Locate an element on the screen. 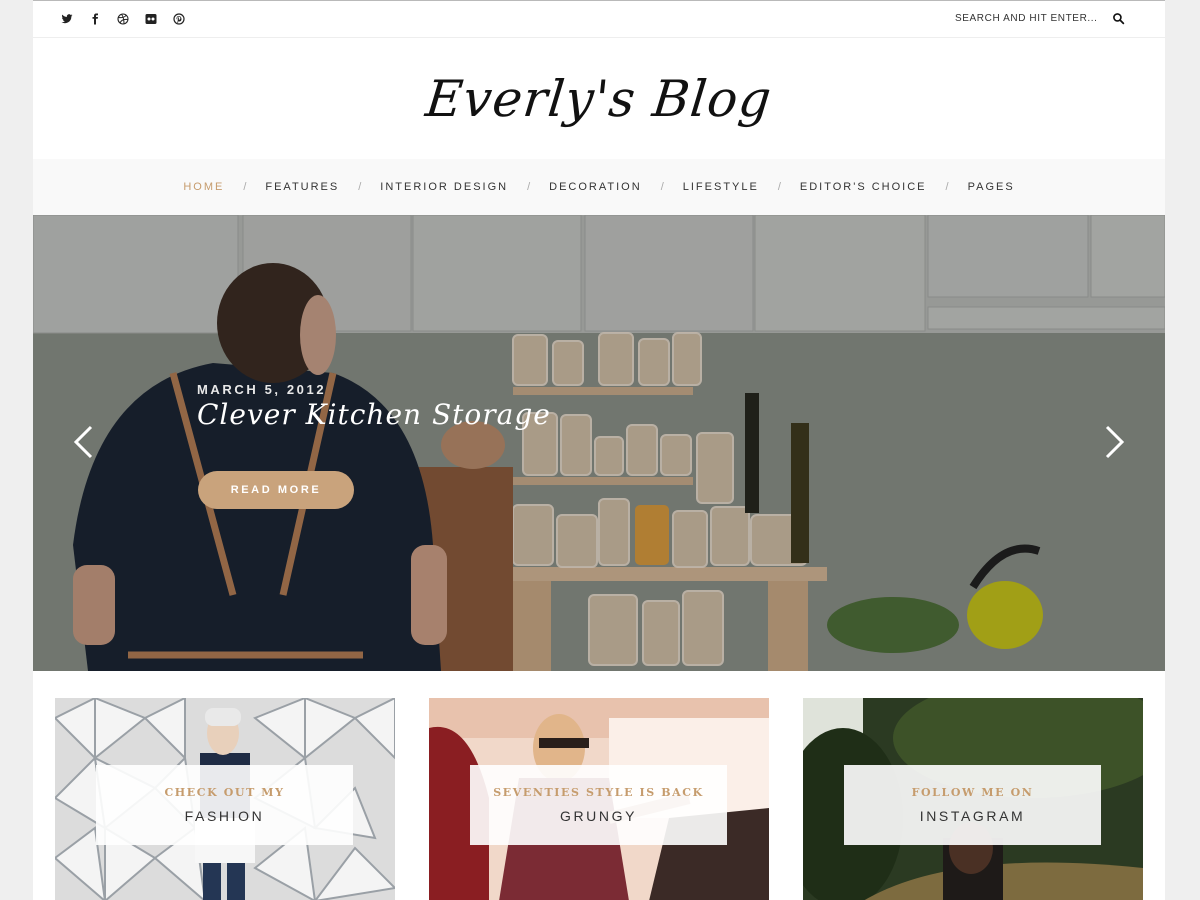 This screenshot has height=900, width=1200. social-links is located at coordinates (123, 19).